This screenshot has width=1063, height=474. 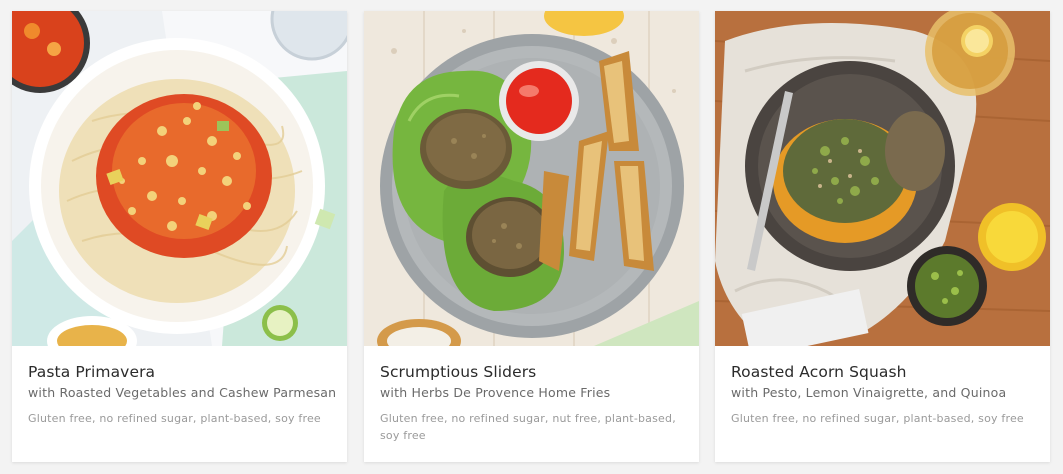 I want to click on recipe-title: Roasted Acorn Squash, so click(x=882, y=372).